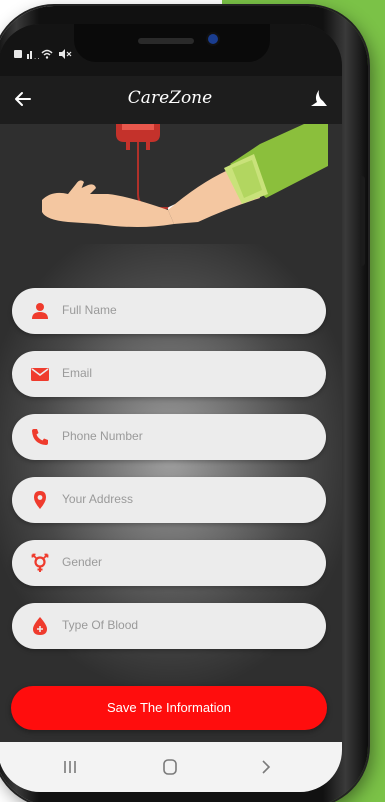 This screenshot has height=802, width=385. I want to click on email-field: Email, so click(169, 374).